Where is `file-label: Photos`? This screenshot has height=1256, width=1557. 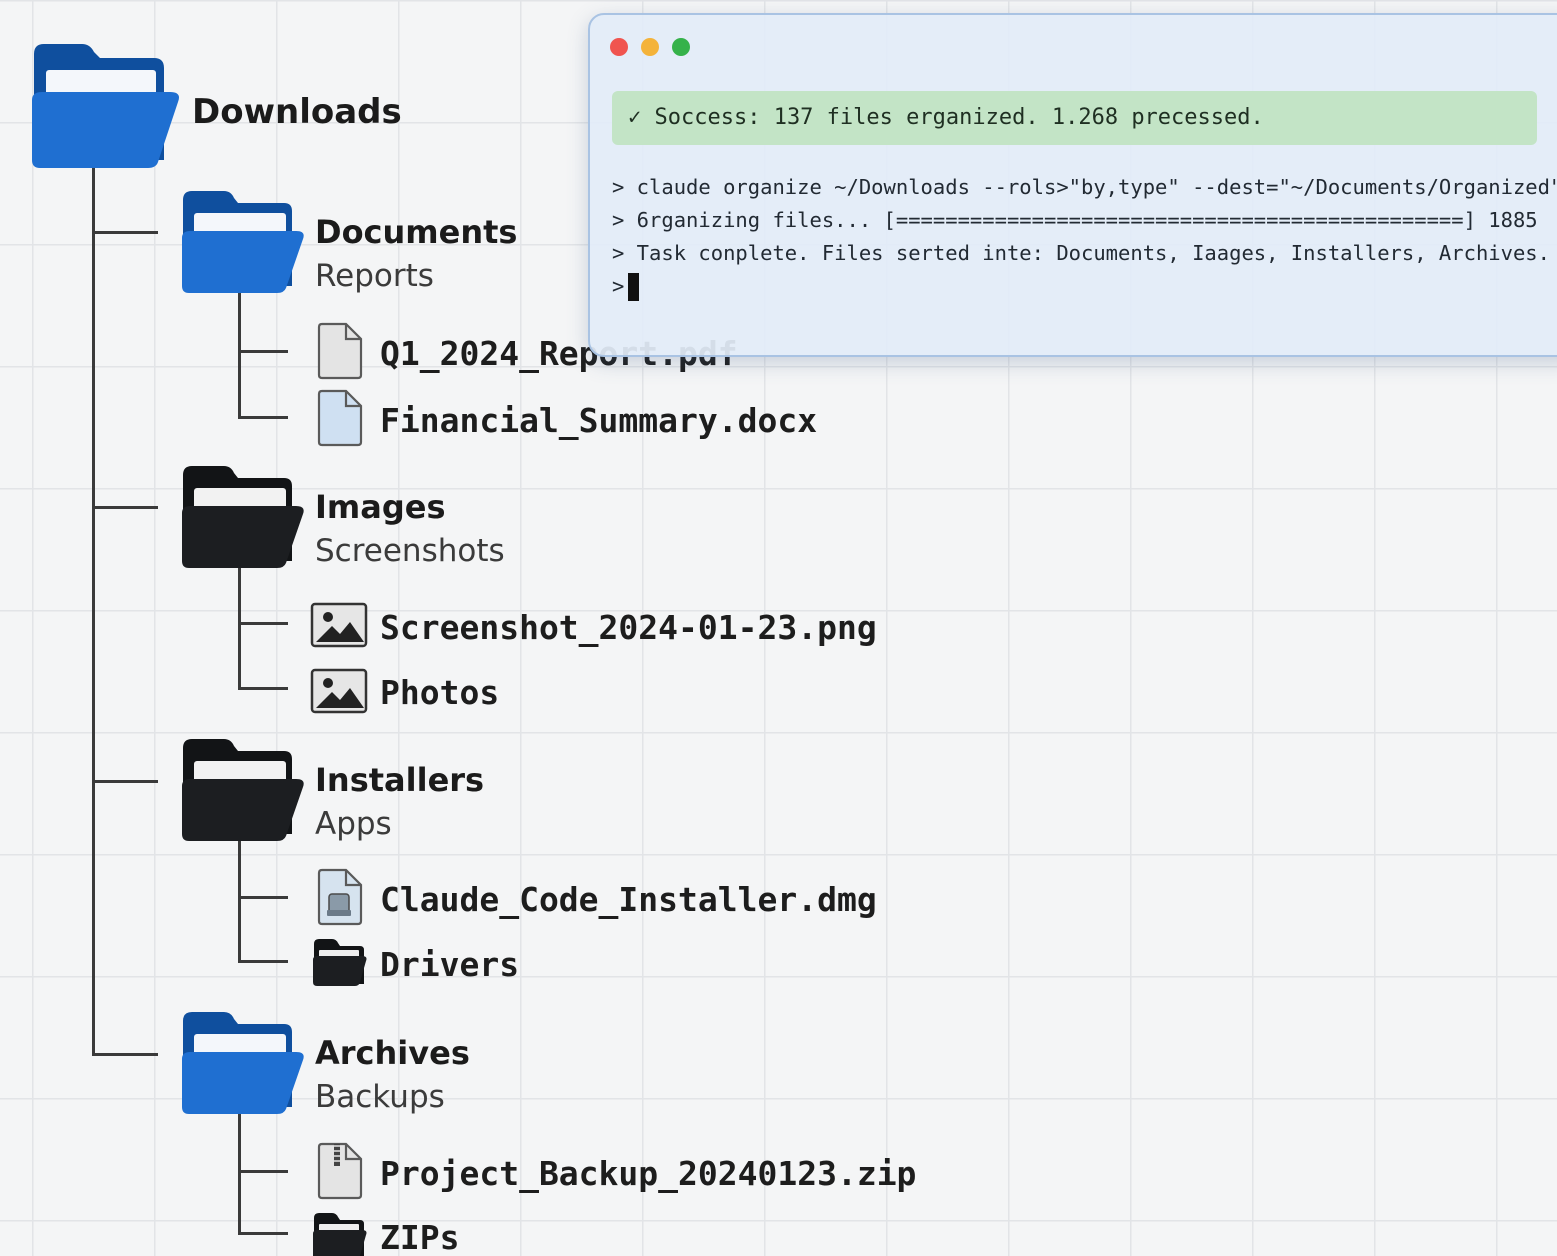
file-label: Photos is located at coordinates (440, 692).